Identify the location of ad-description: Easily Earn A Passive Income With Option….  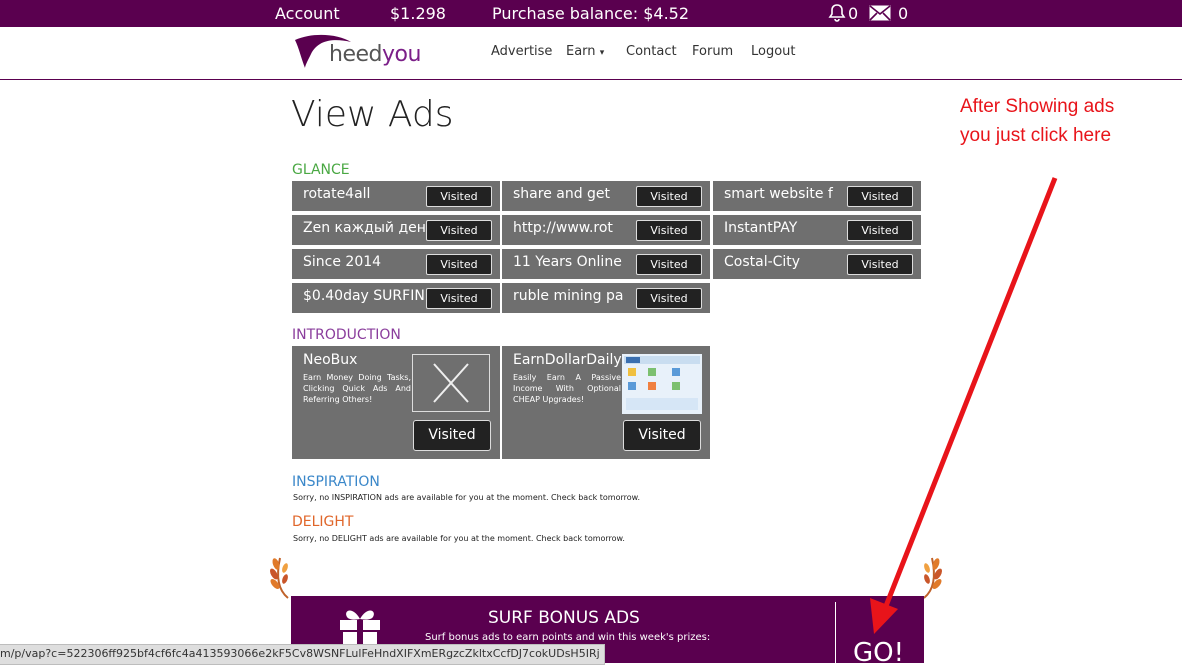
(567, 388).